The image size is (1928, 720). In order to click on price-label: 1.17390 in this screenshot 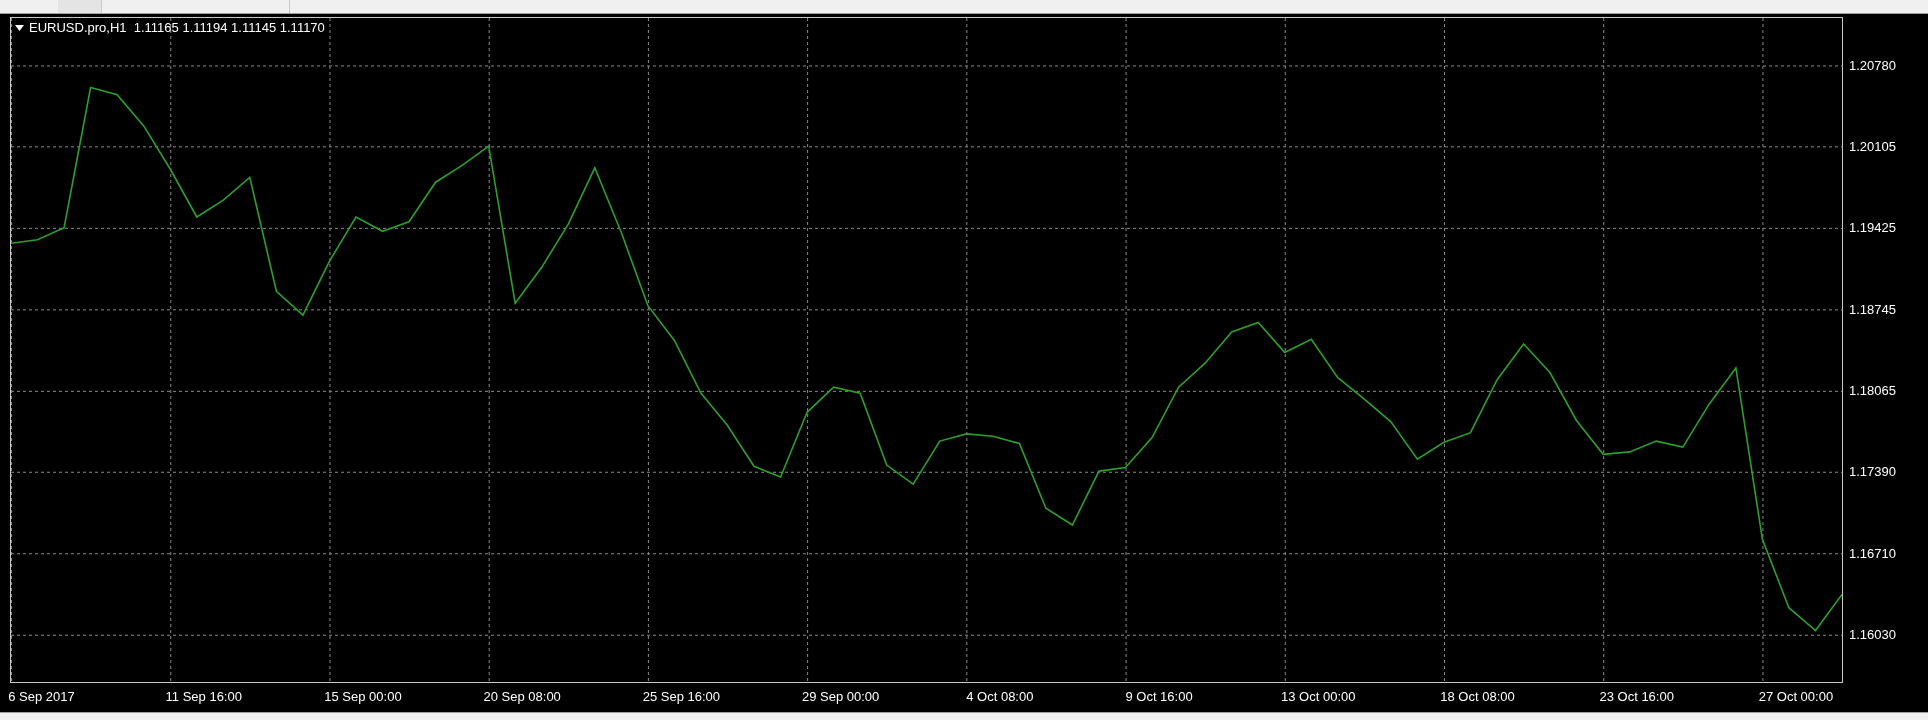, I will do `click(1872, 472)`.